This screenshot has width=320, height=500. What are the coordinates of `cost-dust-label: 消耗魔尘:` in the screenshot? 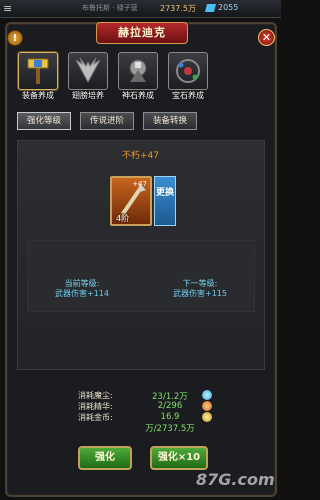 It's located at (95, 395).